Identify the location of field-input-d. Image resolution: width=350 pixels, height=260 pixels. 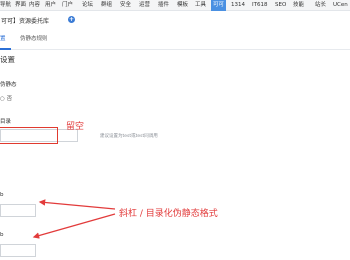
(18, 250).